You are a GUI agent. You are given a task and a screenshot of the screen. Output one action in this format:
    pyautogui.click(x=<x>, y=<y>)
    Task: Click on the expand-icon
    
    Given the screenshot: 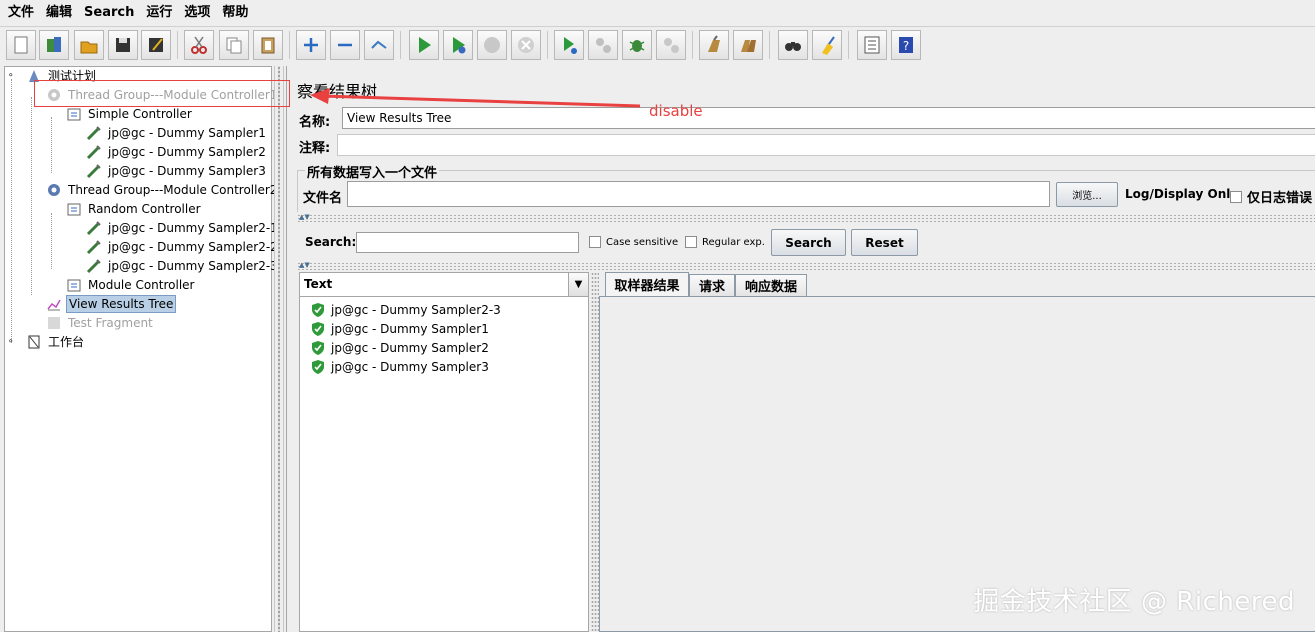 What is the action you would take?
    pyautogui.click(x=311, y=45)
    